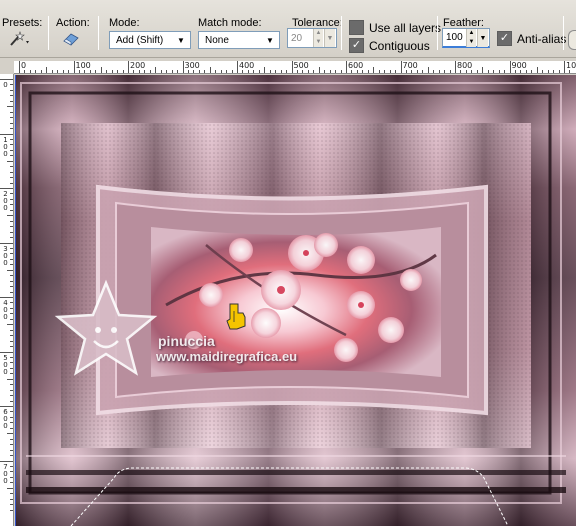  What do you see at coordinates (471, 38) in the screenshot?
I see `feather-stepper: ▲ ▼` at bounding box center [471, 38].